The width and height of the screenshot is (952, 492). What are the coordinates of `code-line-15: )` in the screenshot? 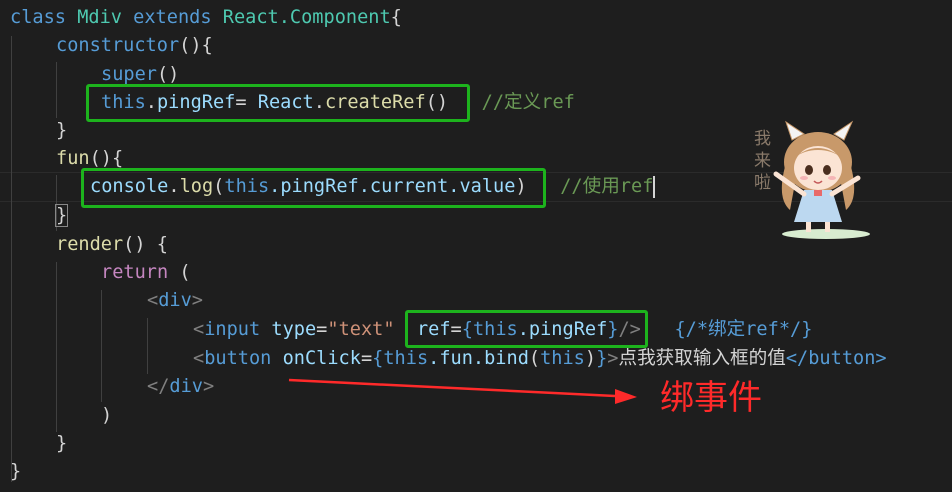 It's located at (106, 416).